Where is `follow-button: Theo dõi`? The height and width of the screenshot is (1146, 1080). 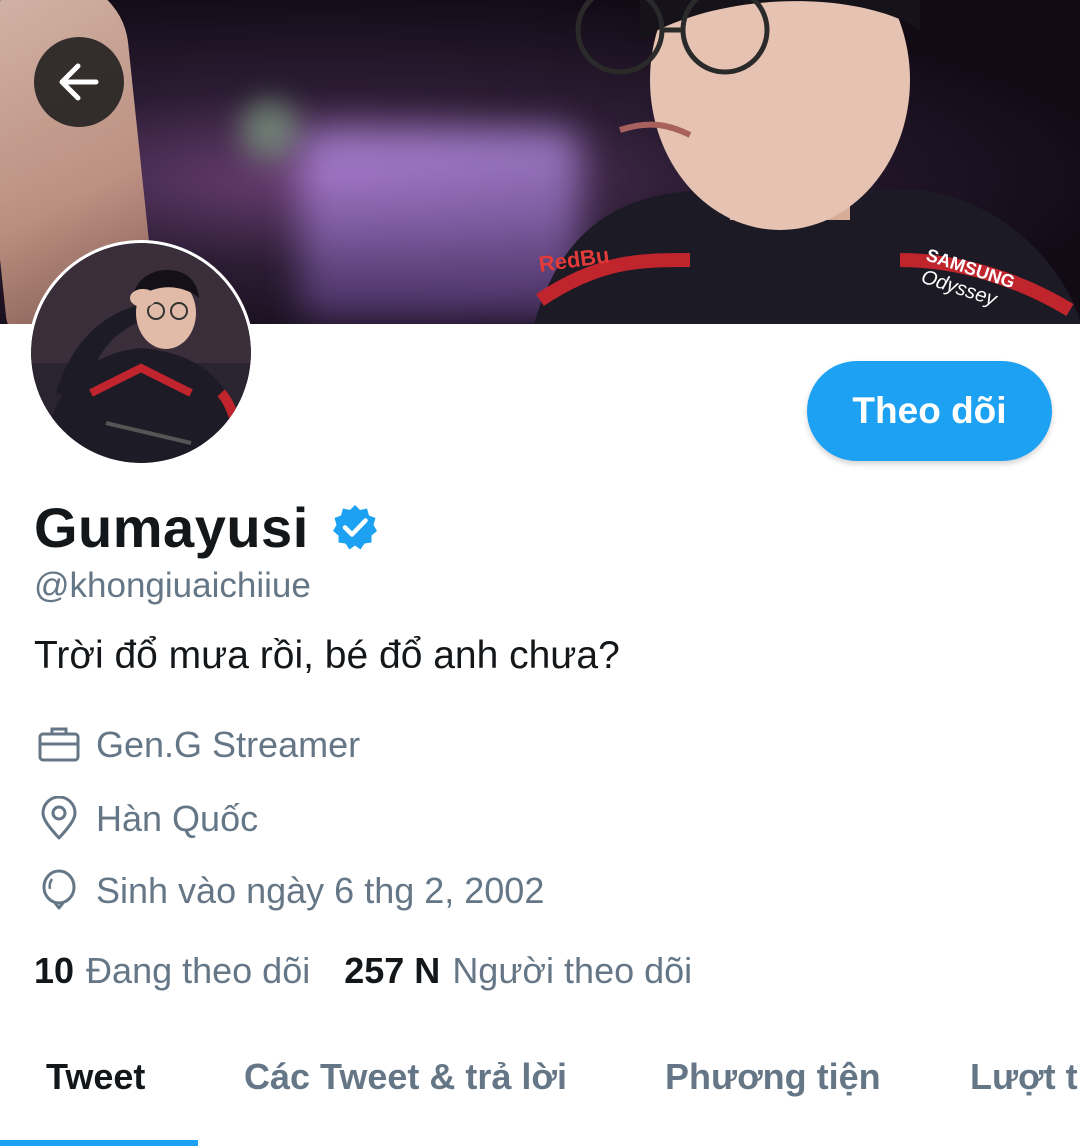
follow-button: Theo dõi is located at coordinates (929, 411).